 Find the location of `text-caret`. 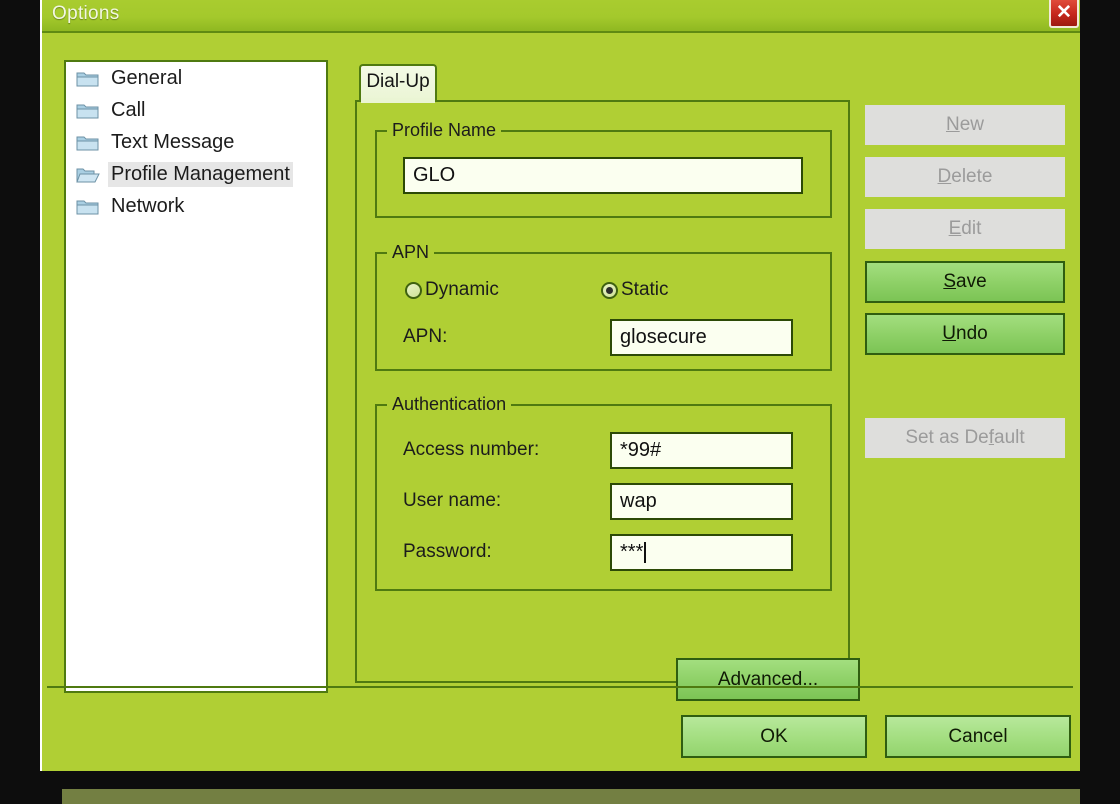

text-caret is located at coordinates (645, 552).